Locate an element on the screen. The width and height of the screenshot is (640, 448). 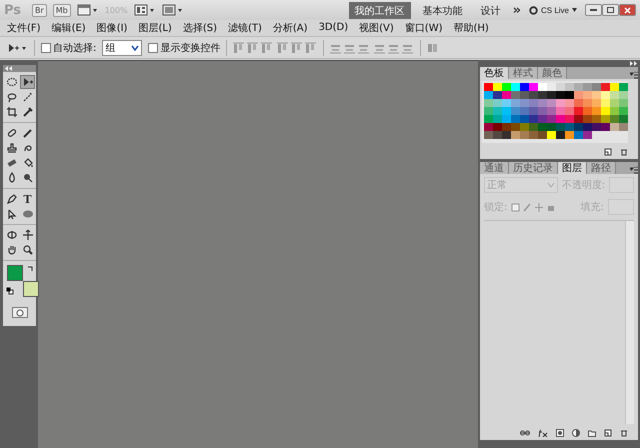
workspace-button: 设计 is located at coordinates (490, 10).